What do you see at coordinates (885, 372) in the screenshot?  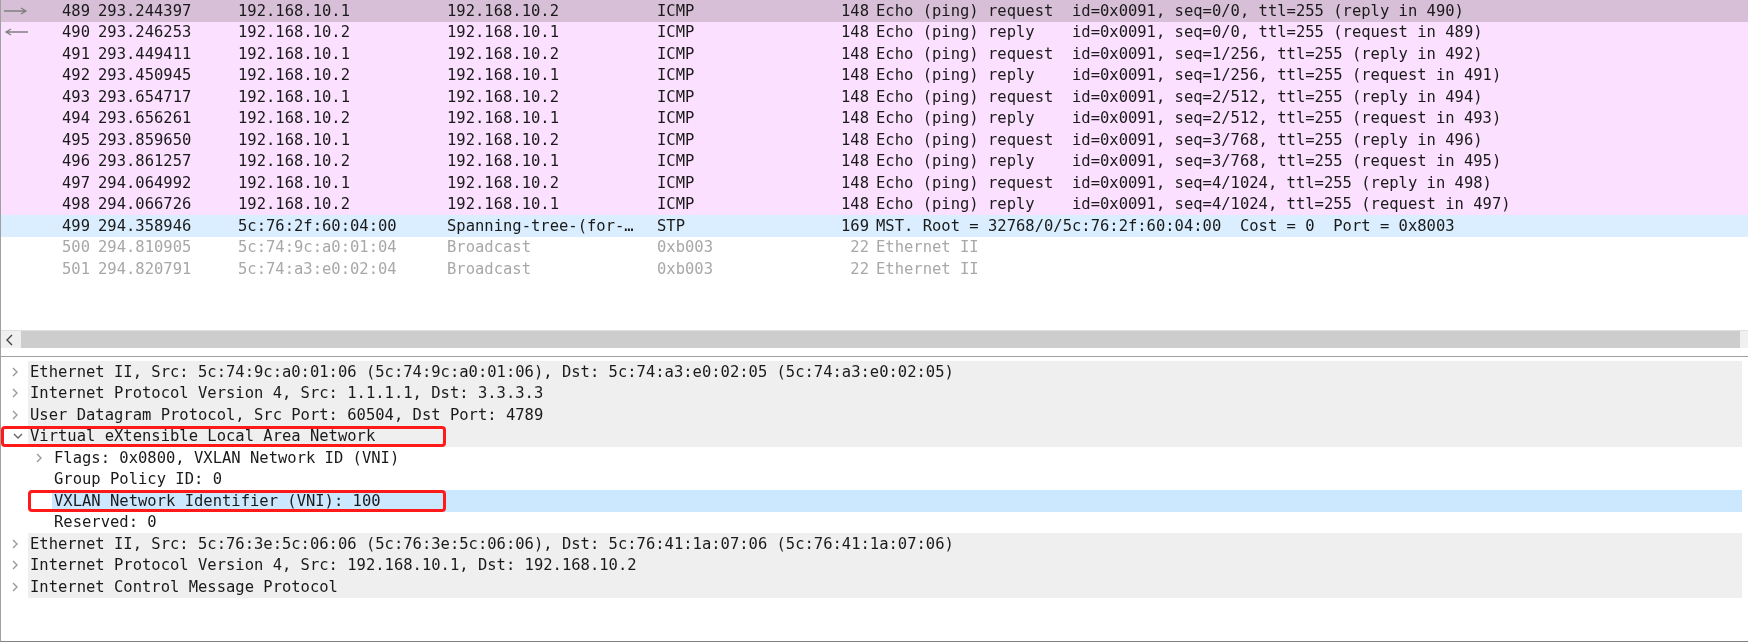 I see `detail-field: Ethernet II, Src: 5c:74:9c:a0:01:06 (5c:74:9c:a0:01:06), Dst: 5c:74:a3:e0:02:05 (5c:74:a3:e0:02:05)` at bounding box center [885, 372].